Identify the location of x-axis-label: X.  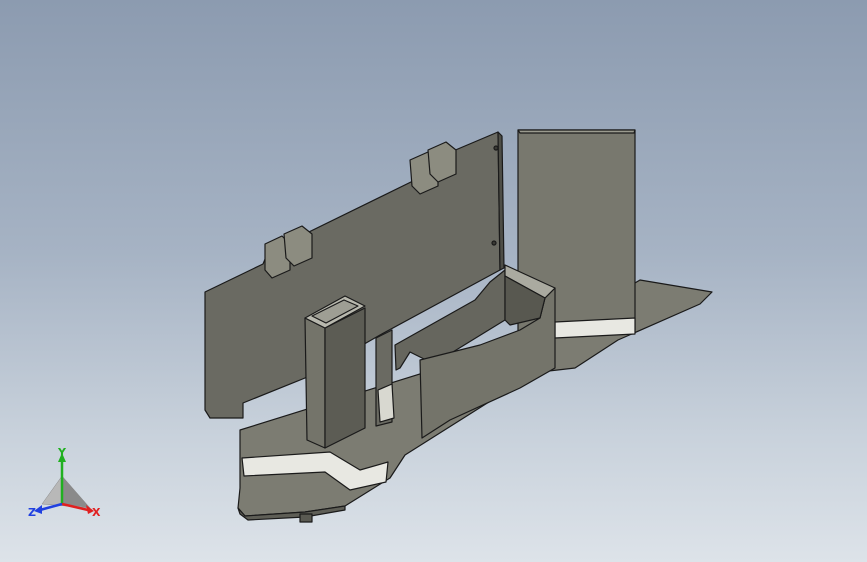
(96, 512).